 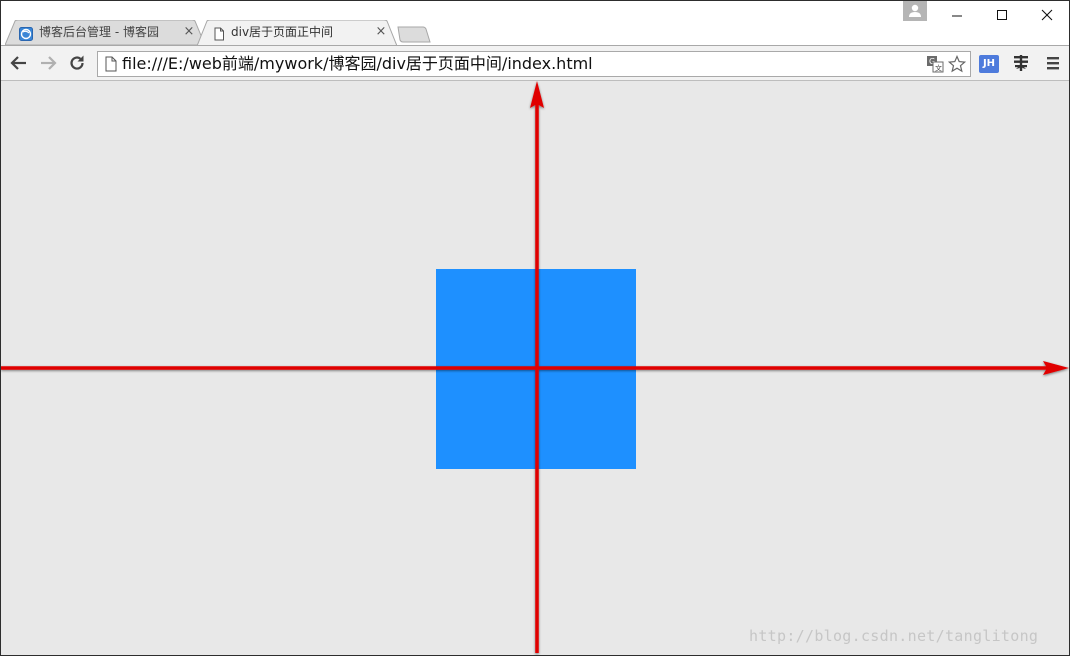 What do you see at coordinates (989, 64) in the screenshot?
I see `jh-extension-button: JH` at bounding box center [989, 64].